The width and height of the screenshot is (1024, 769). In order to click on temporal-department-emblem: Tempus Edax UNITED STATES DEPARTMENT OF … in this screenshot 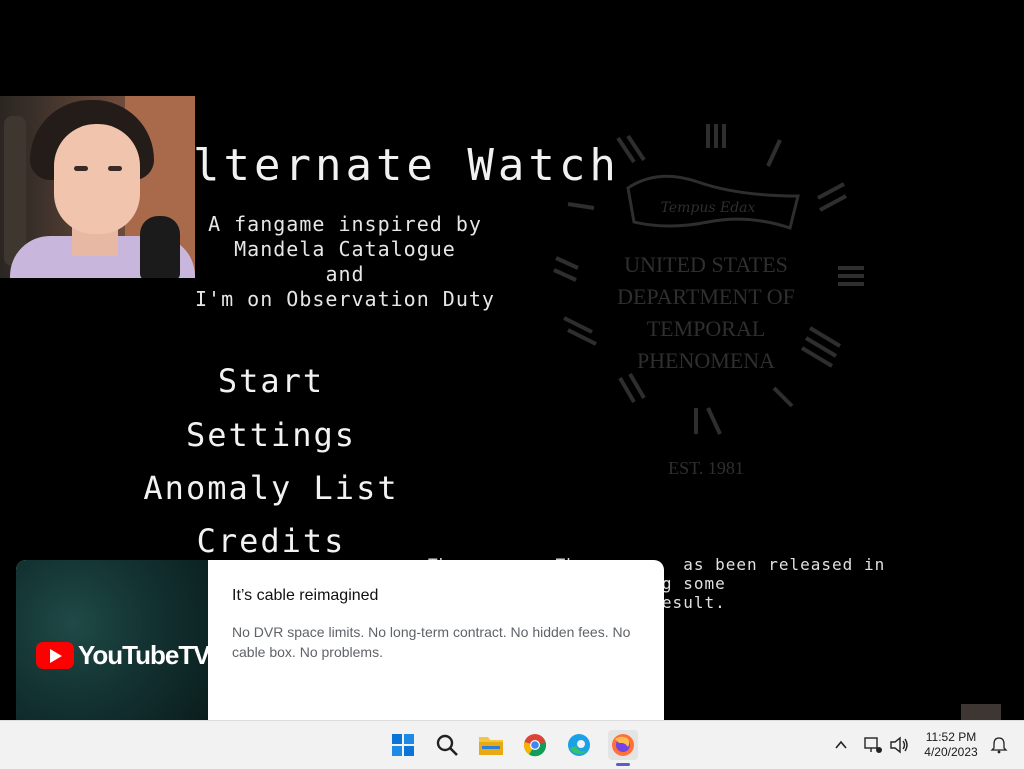, I will do `click(708, 301)`.